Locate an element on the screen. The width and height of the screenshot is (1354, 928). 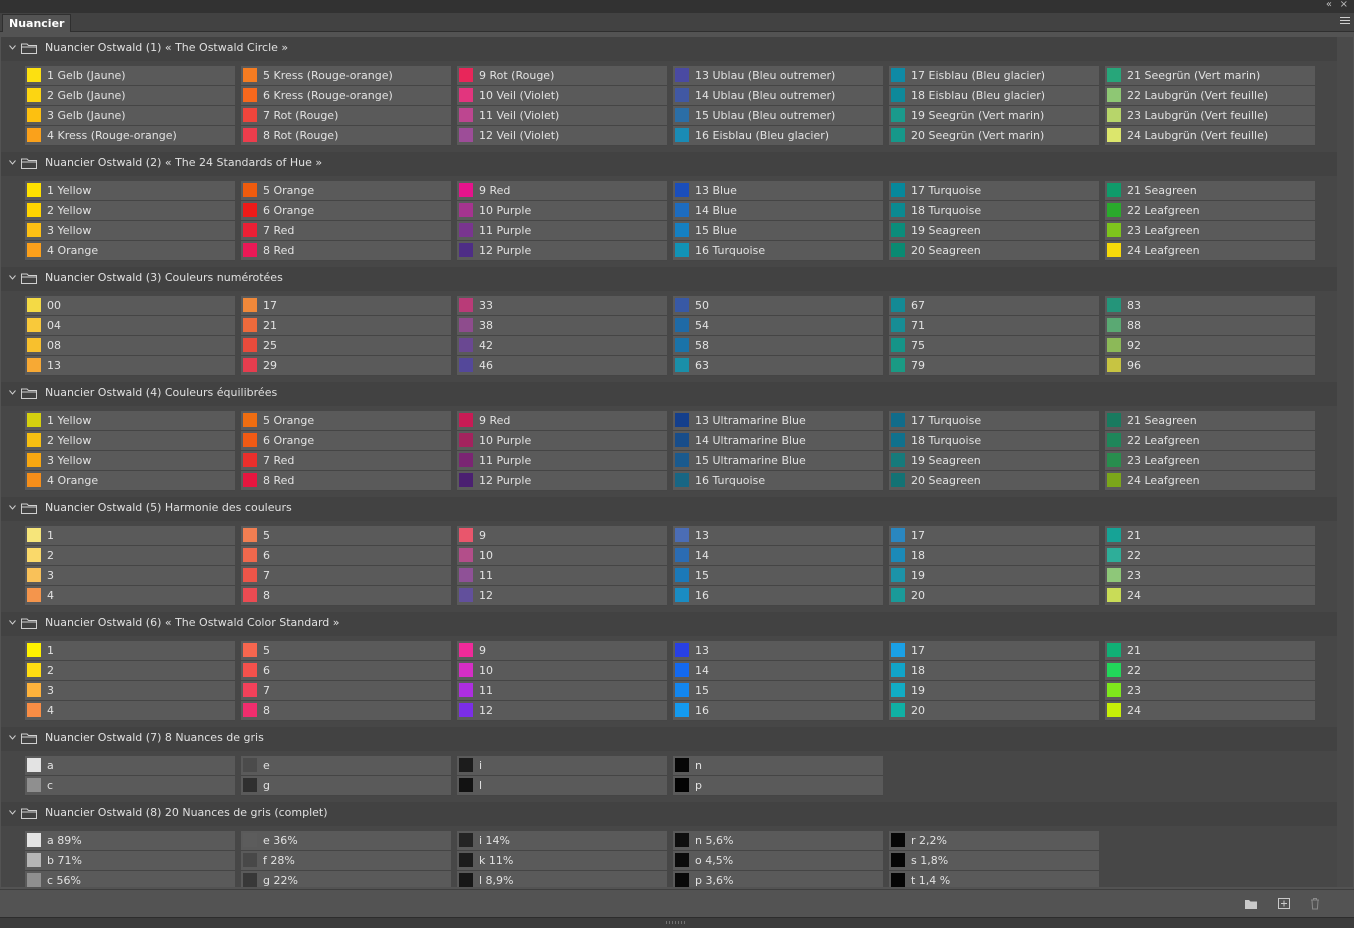
swatch-item: 23 Leafgreen is located at coordinates (1210, 231).